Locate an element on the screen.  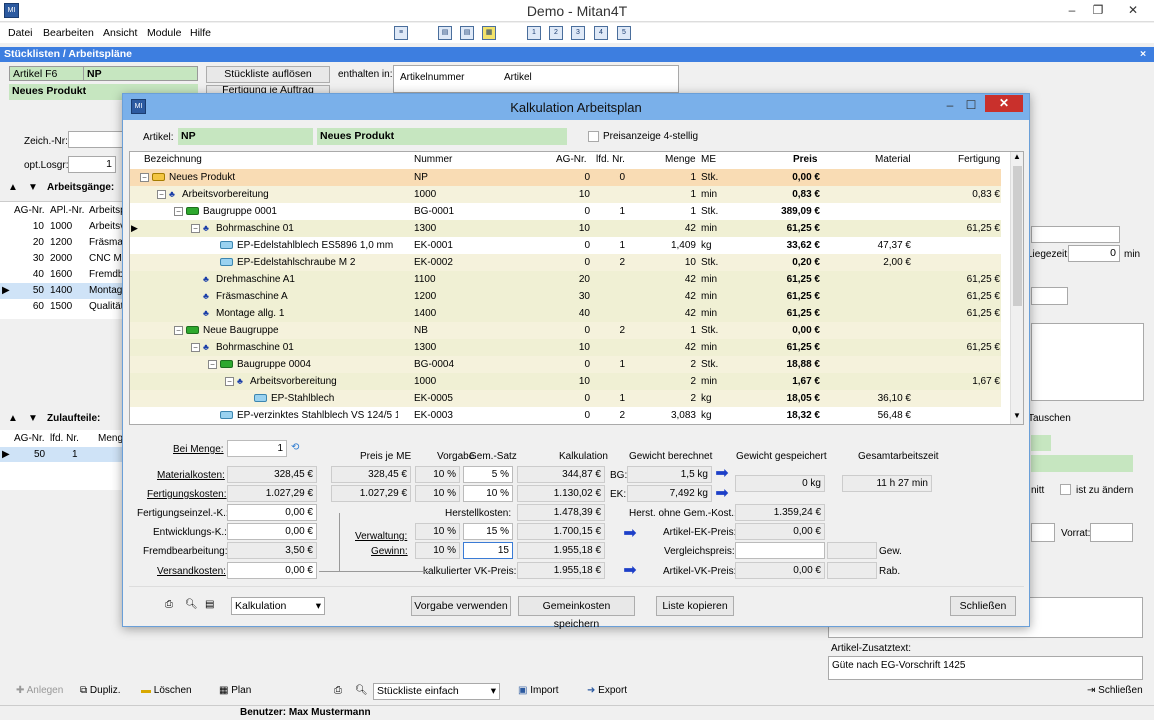
gewinn-gemsatz: 15 is located at coordinates (488, 550).